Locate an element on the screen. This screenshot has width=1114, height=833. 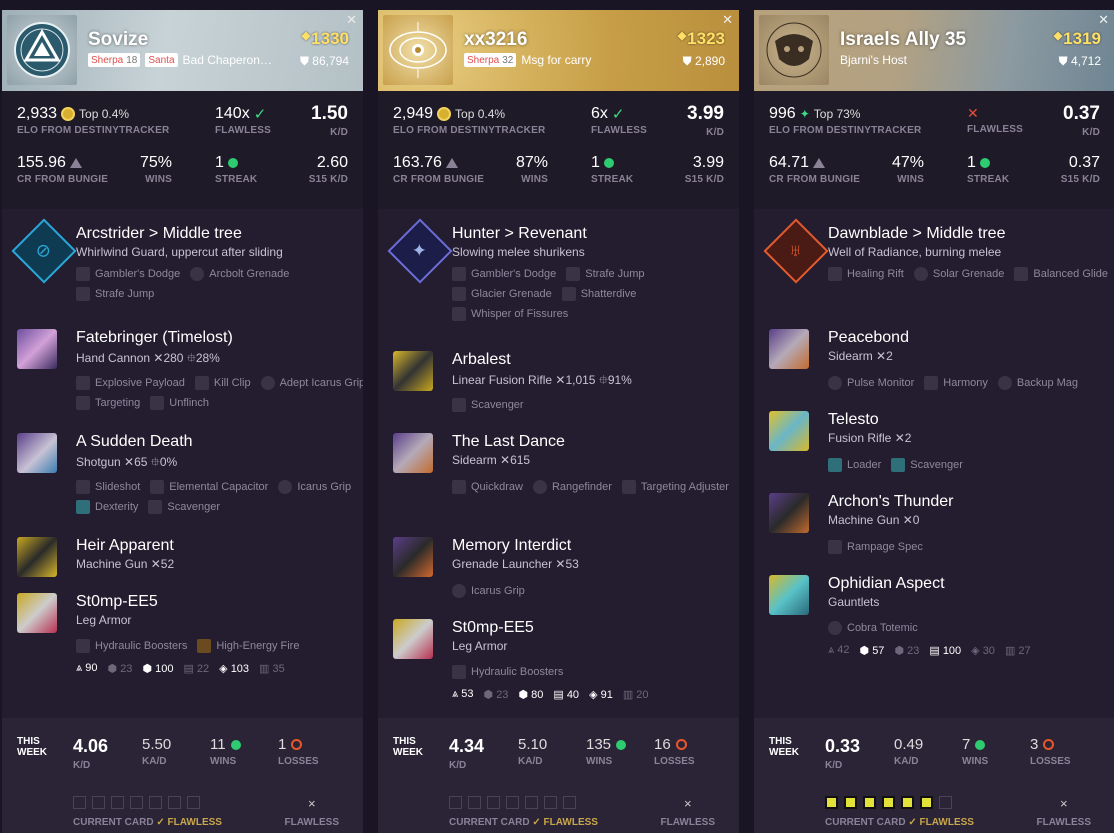
recovery-stat: ⬢ 23 is located at coordinates (907, 651).